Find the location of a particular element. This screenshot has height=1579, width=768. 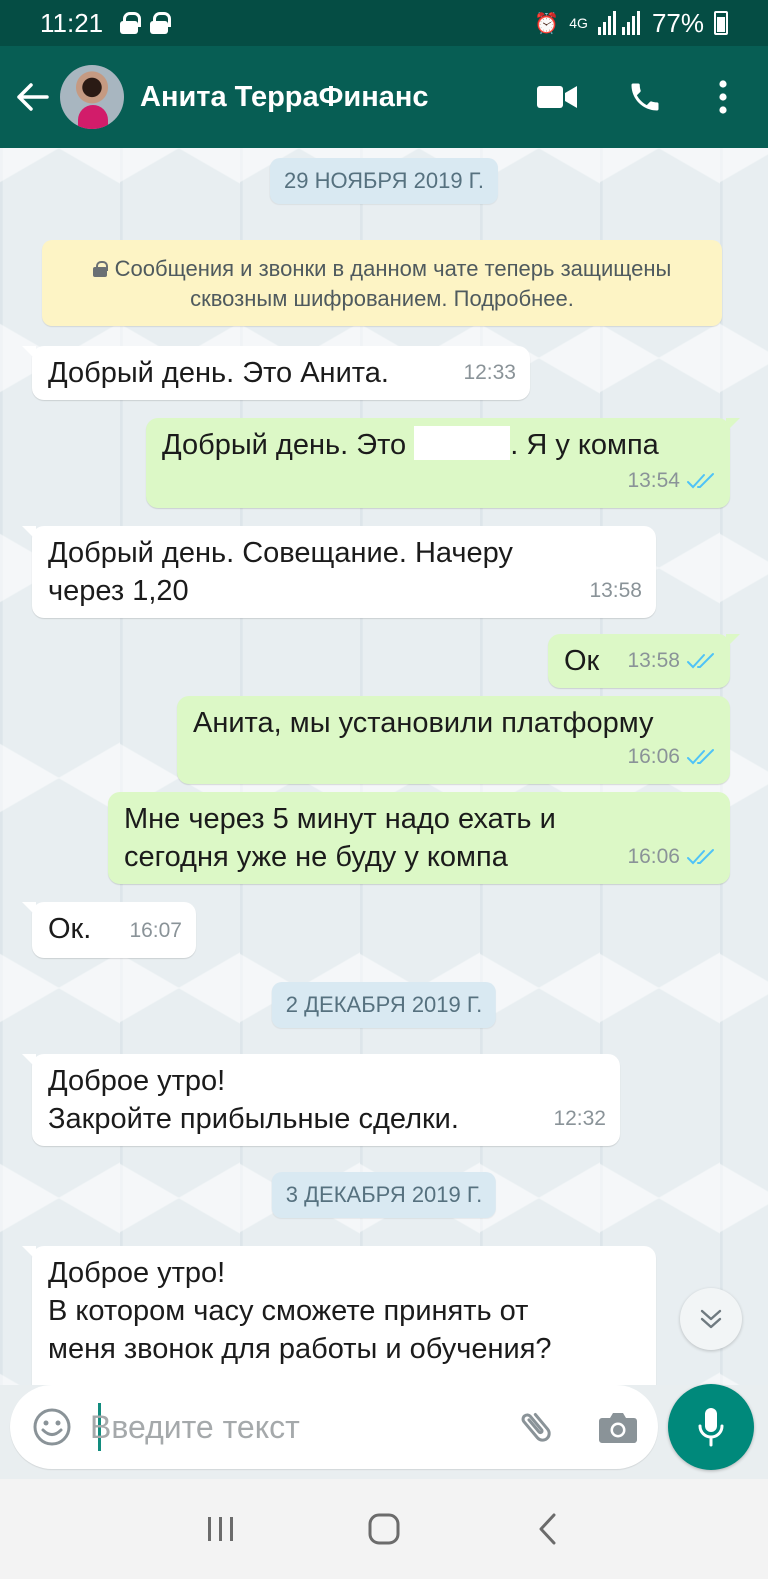

message-text: Доброе утро! Закройте прибыльные сделки. is located at coordinates (253, 1100).